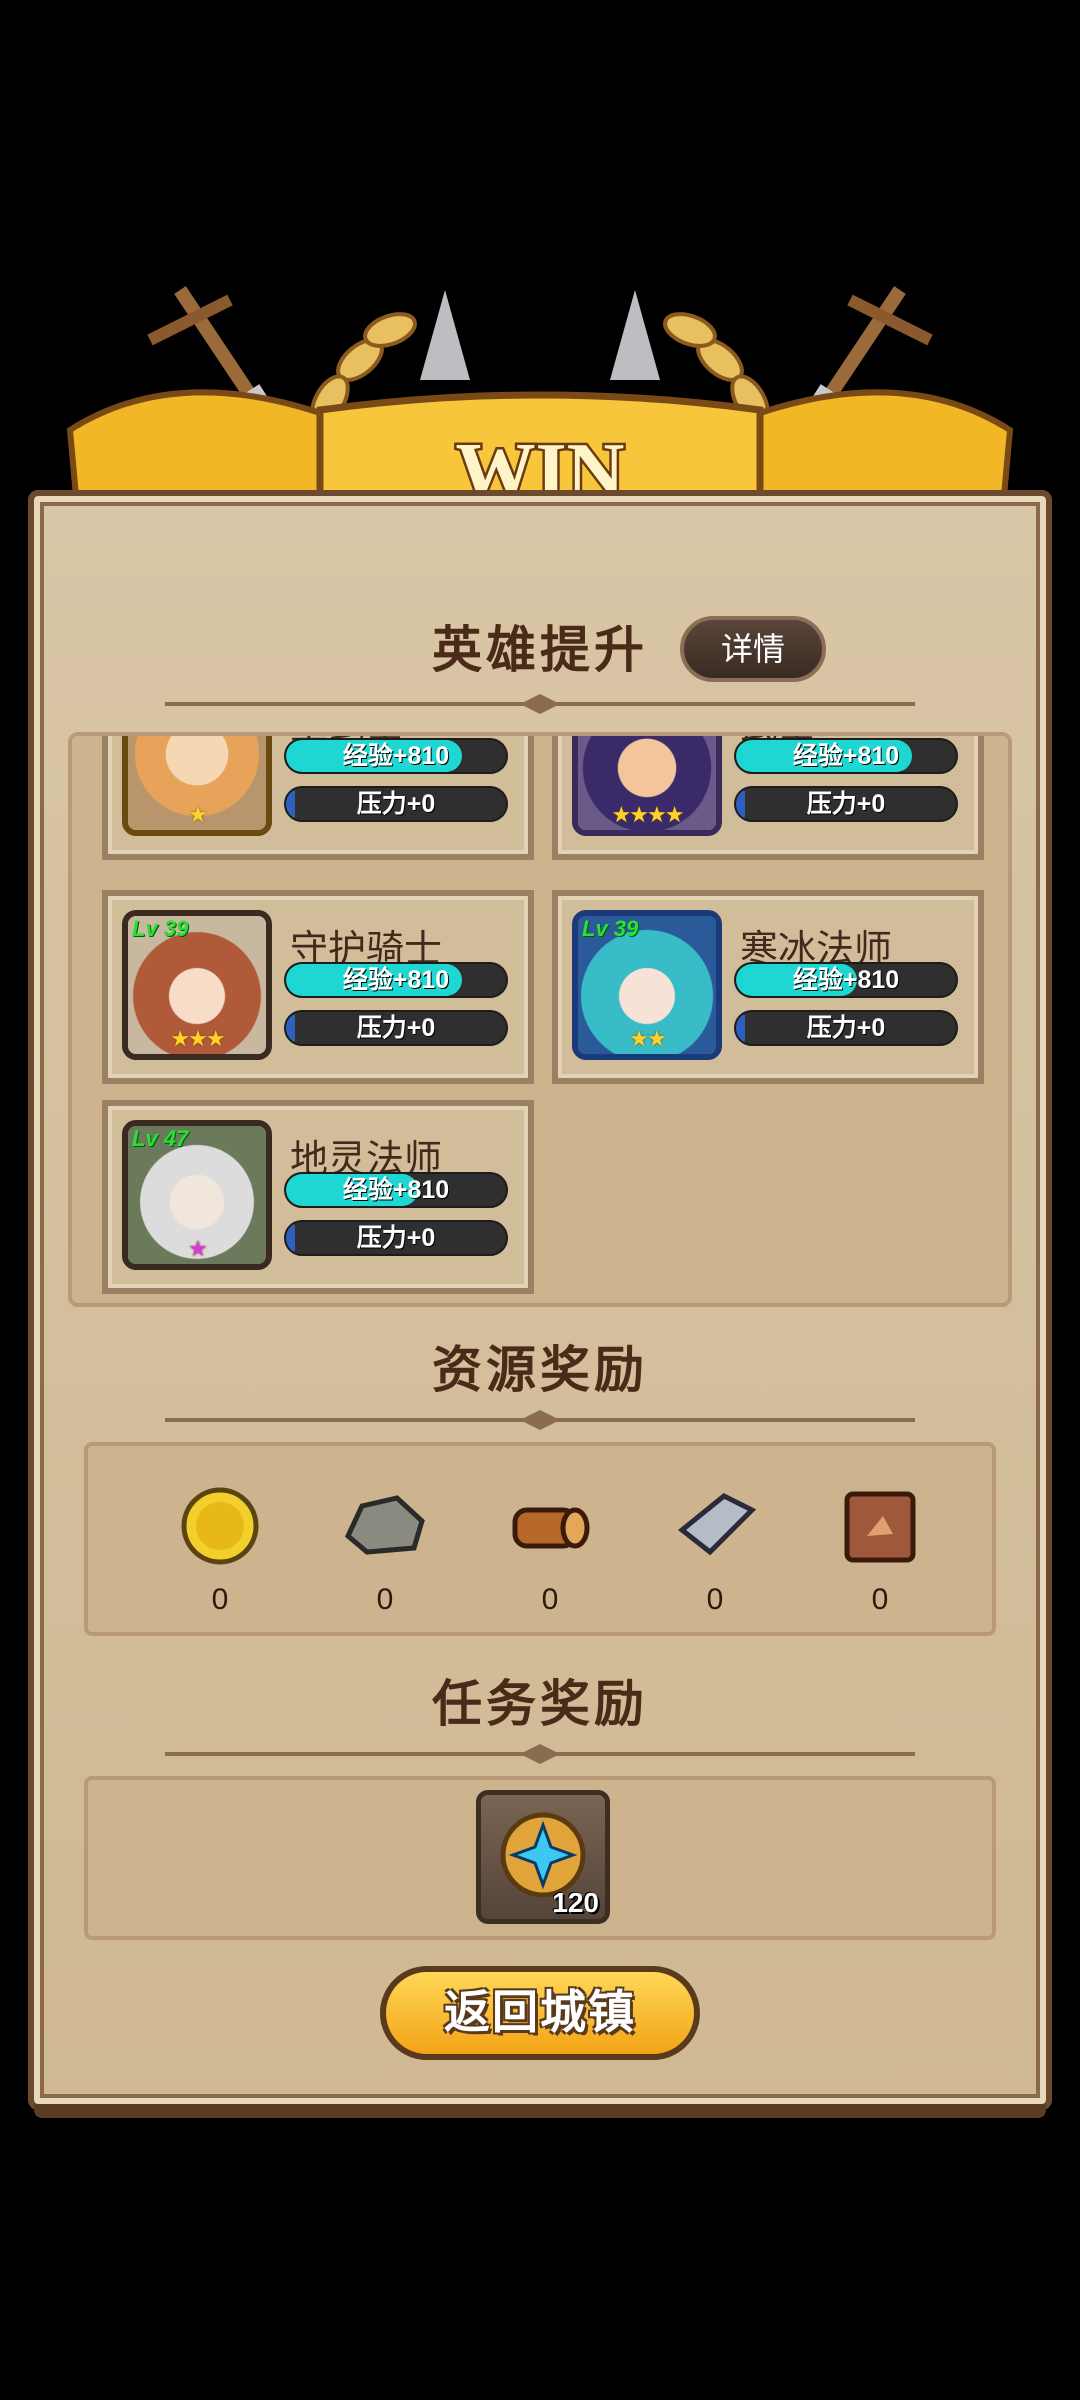  I want to click on hero-card: ★★★★ 武士 经验+810 压力+0, so click(768, 798).